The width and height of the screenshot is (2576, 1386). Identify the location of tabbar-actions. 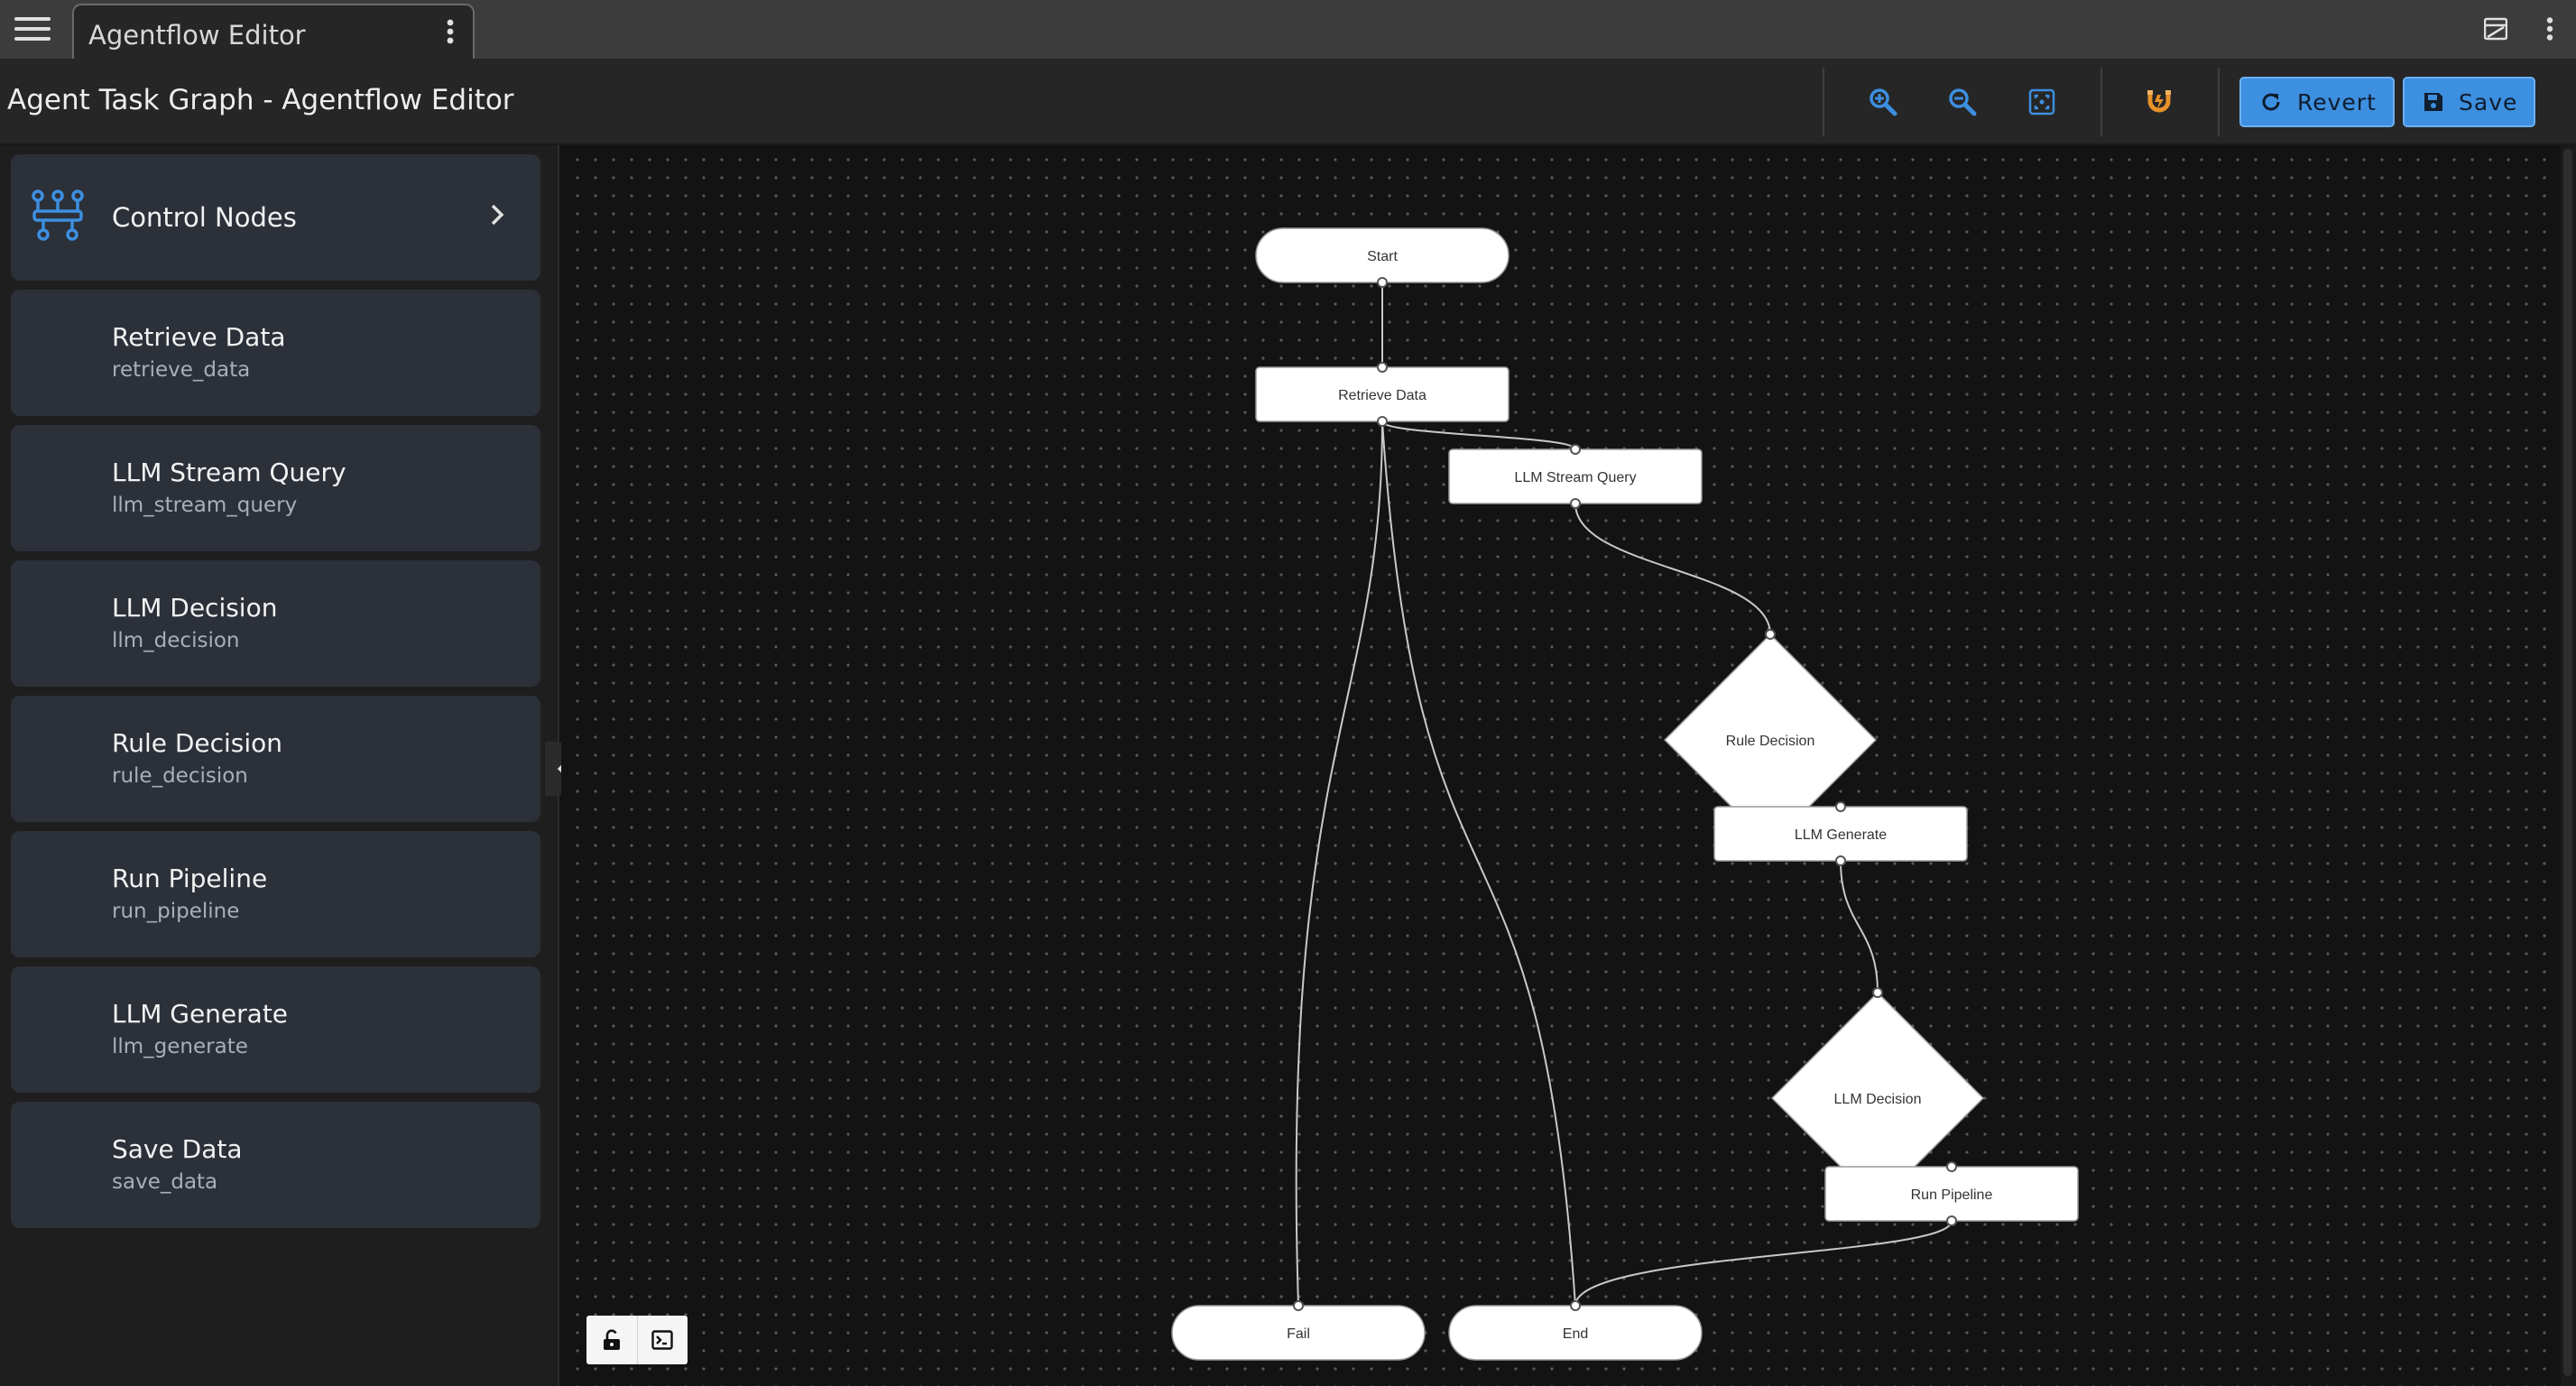
(2522, 29).